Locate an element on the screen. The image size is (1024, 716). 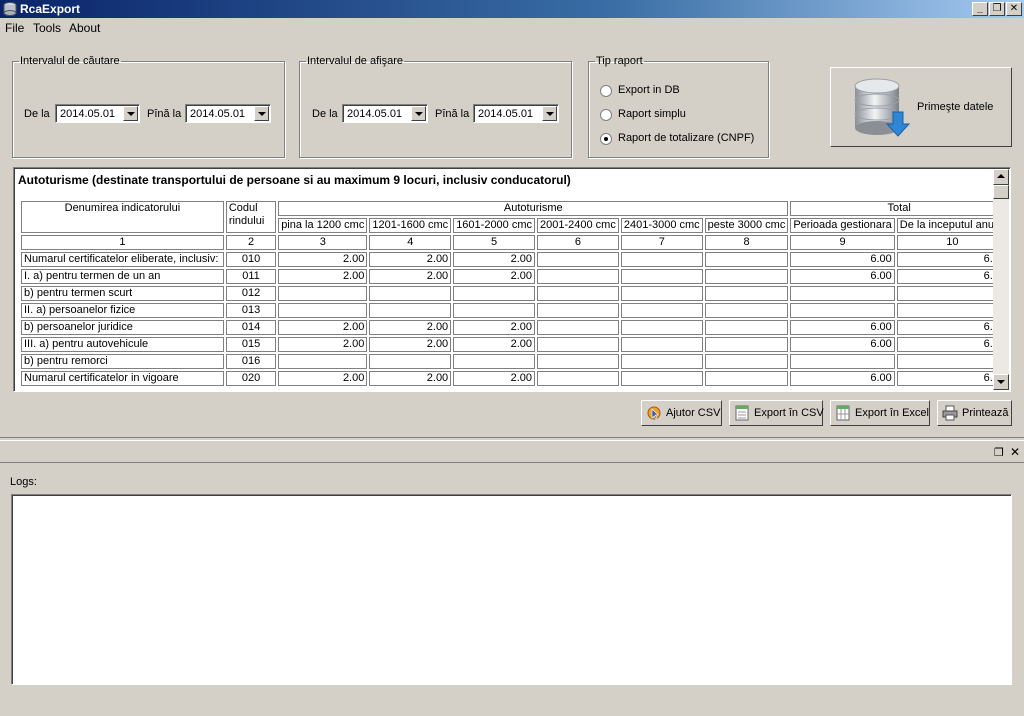
print-label: Printează is located at coordinates (985, 413).